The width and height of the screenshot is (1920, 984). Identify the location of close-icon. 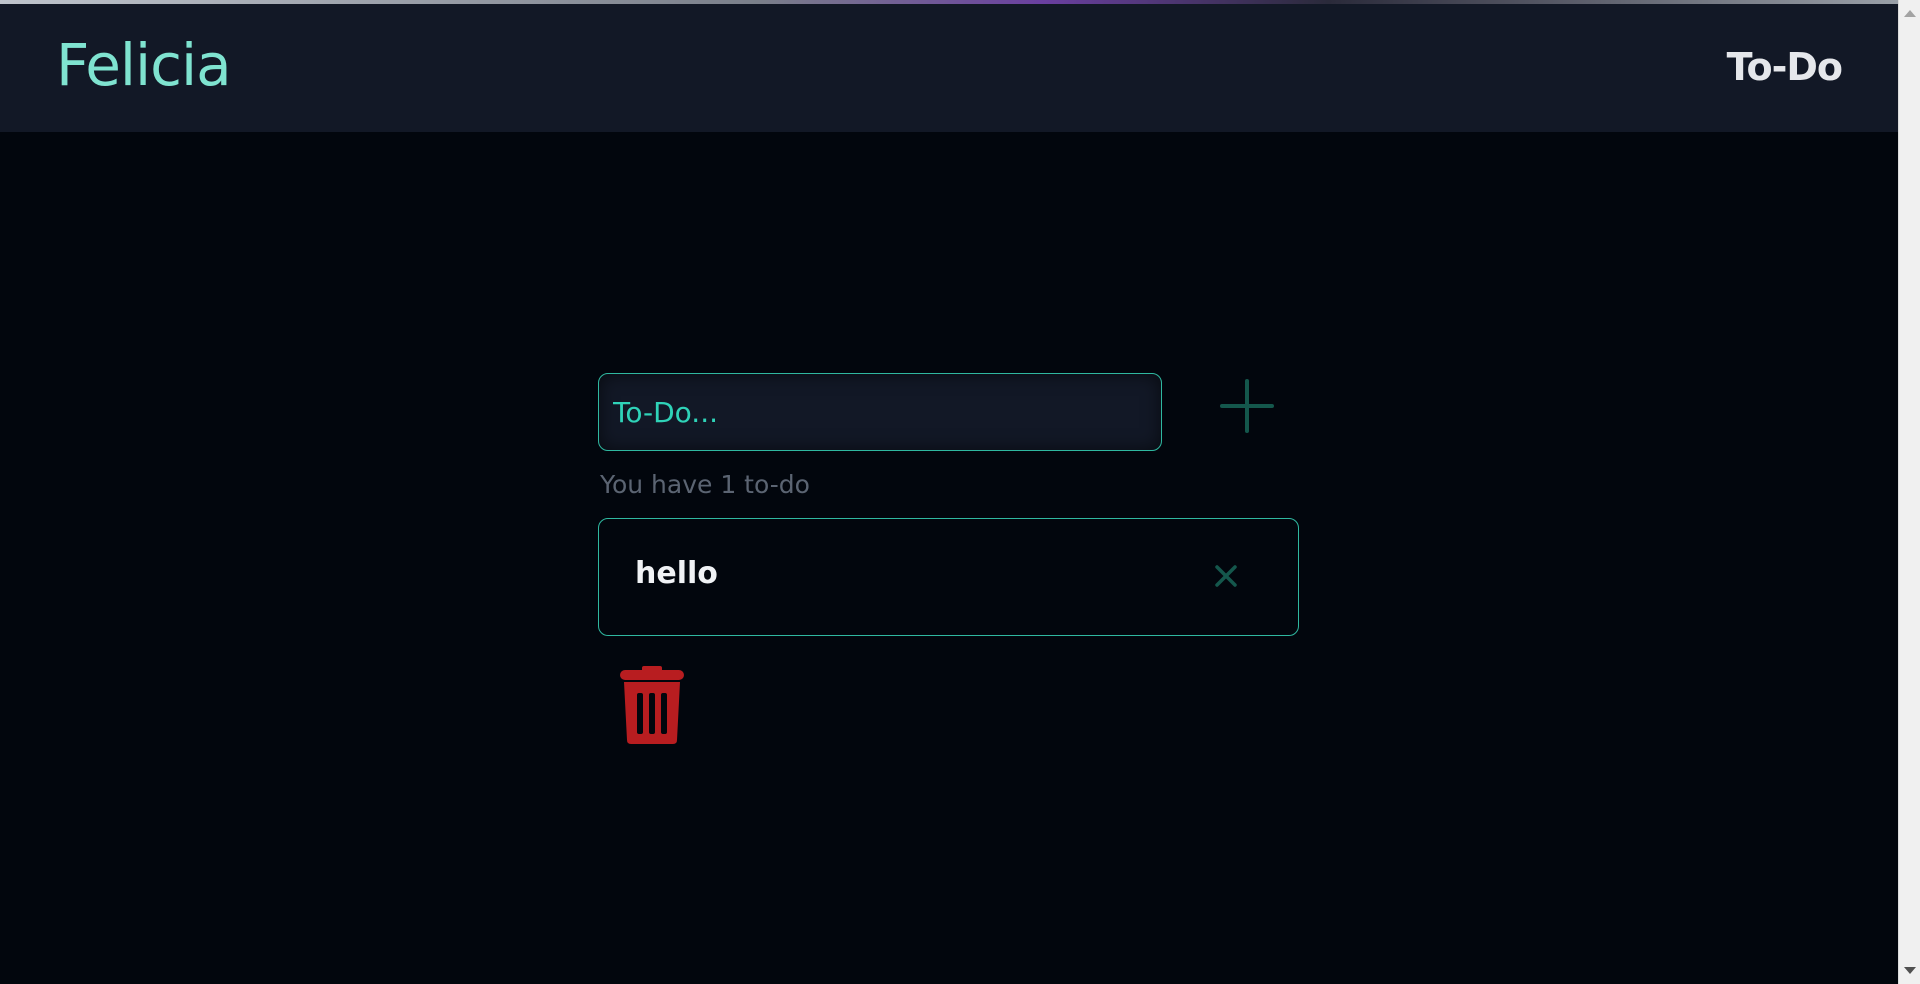
(1226, 576).